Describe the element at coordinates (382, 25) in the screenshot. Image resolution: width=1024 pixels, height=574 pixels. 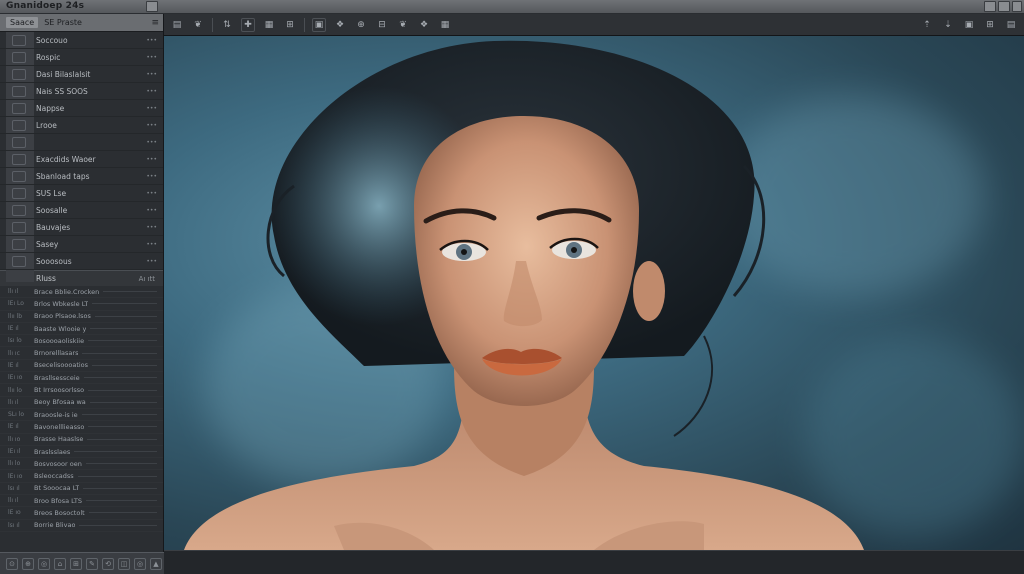
I see `toolbar-tool-icon: ⊟` at that location.